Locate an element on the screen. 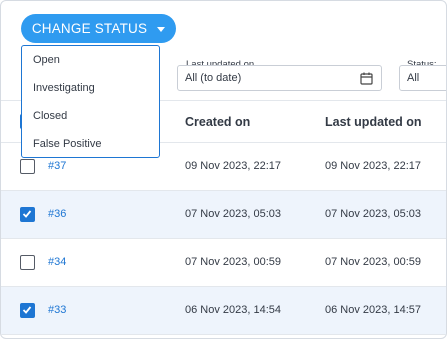 This screenshot has width=447, height=339. calendar-icon is located at coordinates (366, 78).